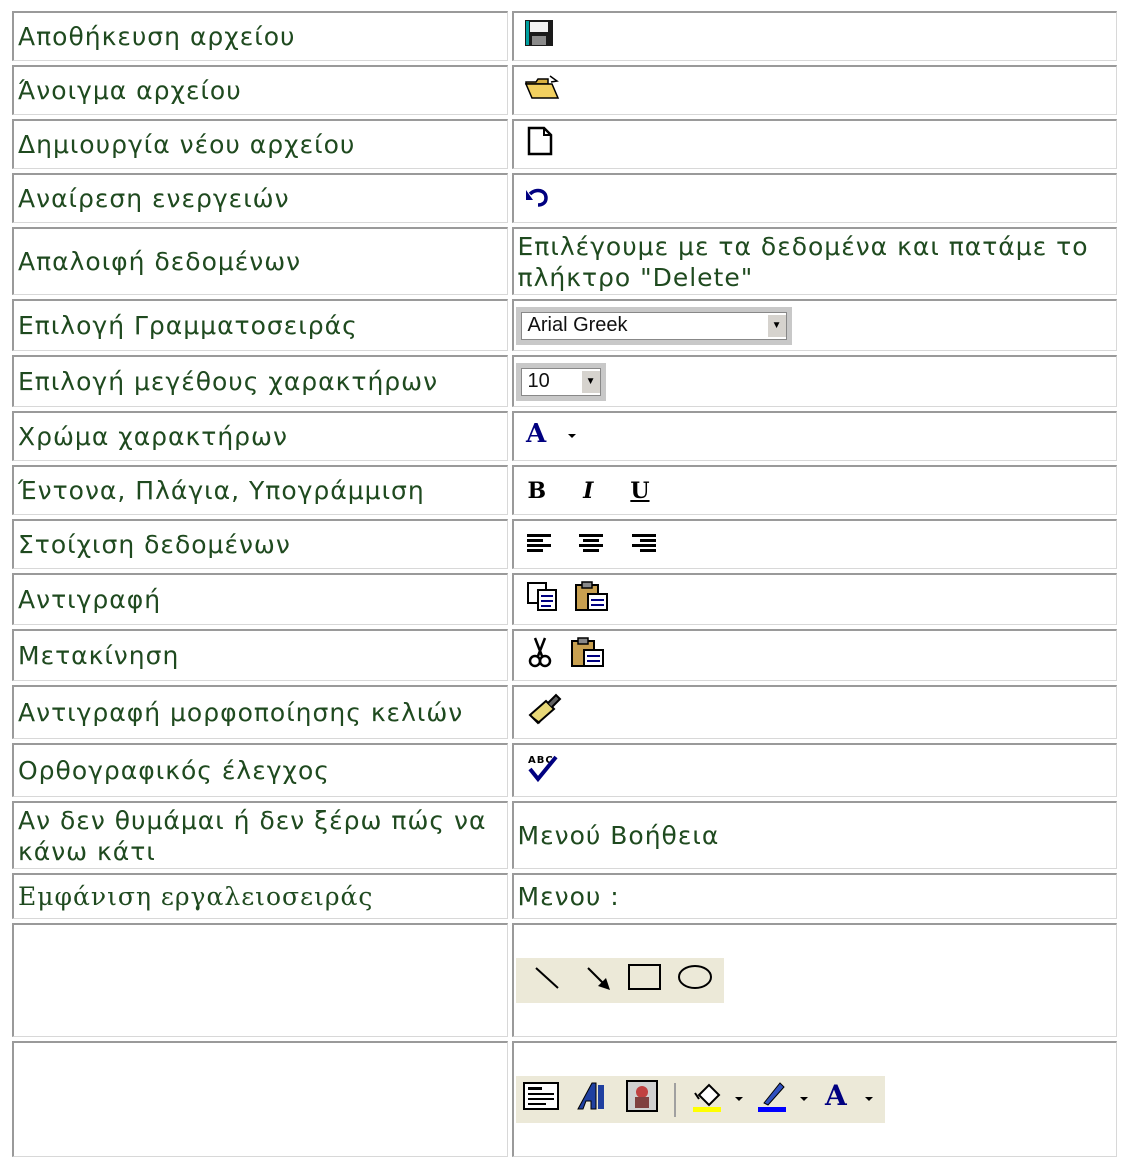 The height and width of the screenshot is (1169, 1121). What do you see at coordinates (620, 980) in the screenshot?
I see `drawing-toolbar` at bounding box center [620, 980].